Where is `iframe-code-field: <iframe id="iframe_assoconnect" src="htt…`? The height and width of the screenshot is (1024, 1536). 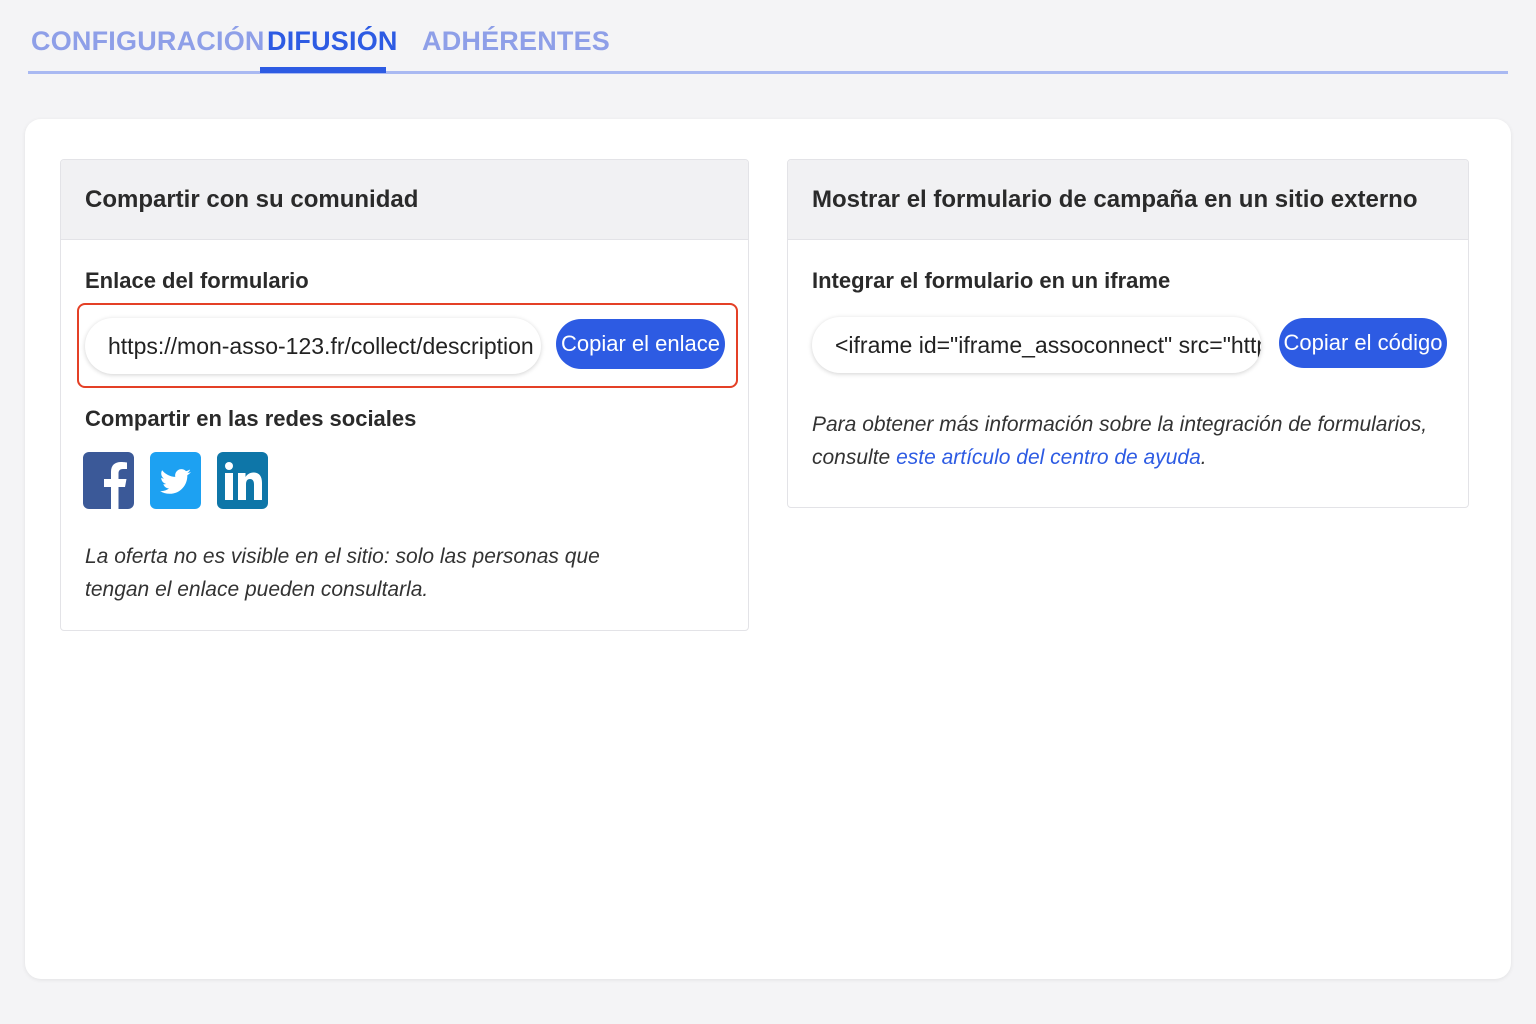
iframe-code-field: <iframe id="iframe_assoconnect" src="htt… is located at coordinates (1036, 345).